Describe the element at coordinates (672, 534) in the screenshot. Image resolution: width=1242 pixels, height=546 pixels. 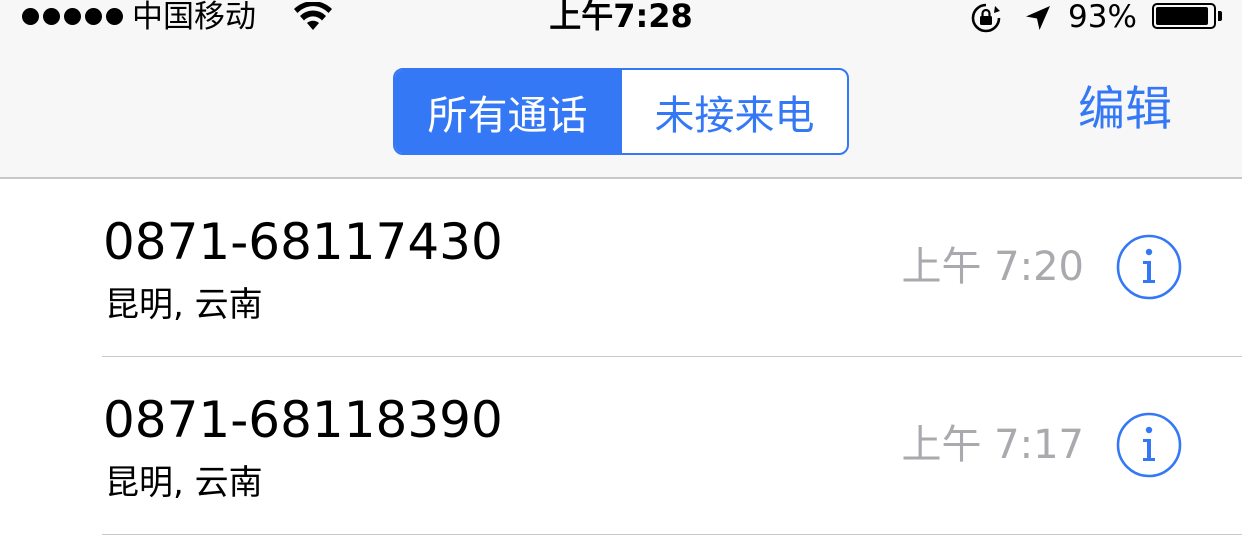
I see `row-divider` at that location.